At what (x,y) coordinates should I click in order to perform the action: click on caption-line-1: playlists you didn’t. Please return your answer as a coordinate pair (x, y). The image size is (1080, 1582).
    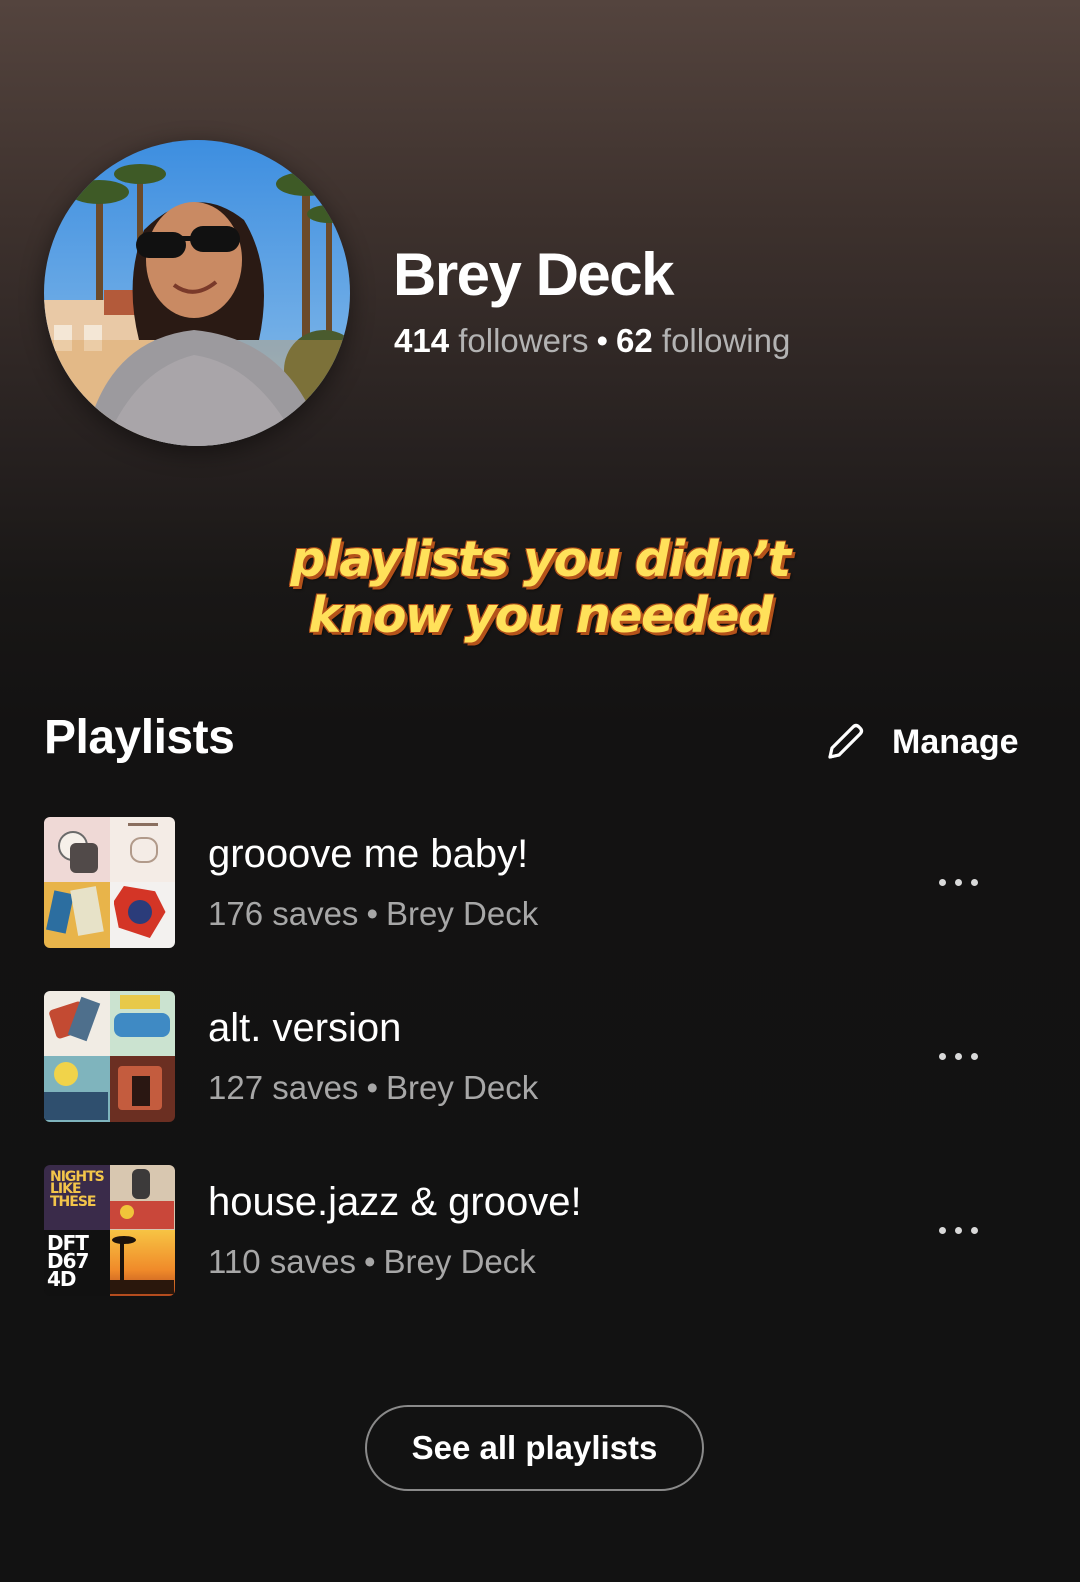
    Looking at the image, I should click on (540, 559).